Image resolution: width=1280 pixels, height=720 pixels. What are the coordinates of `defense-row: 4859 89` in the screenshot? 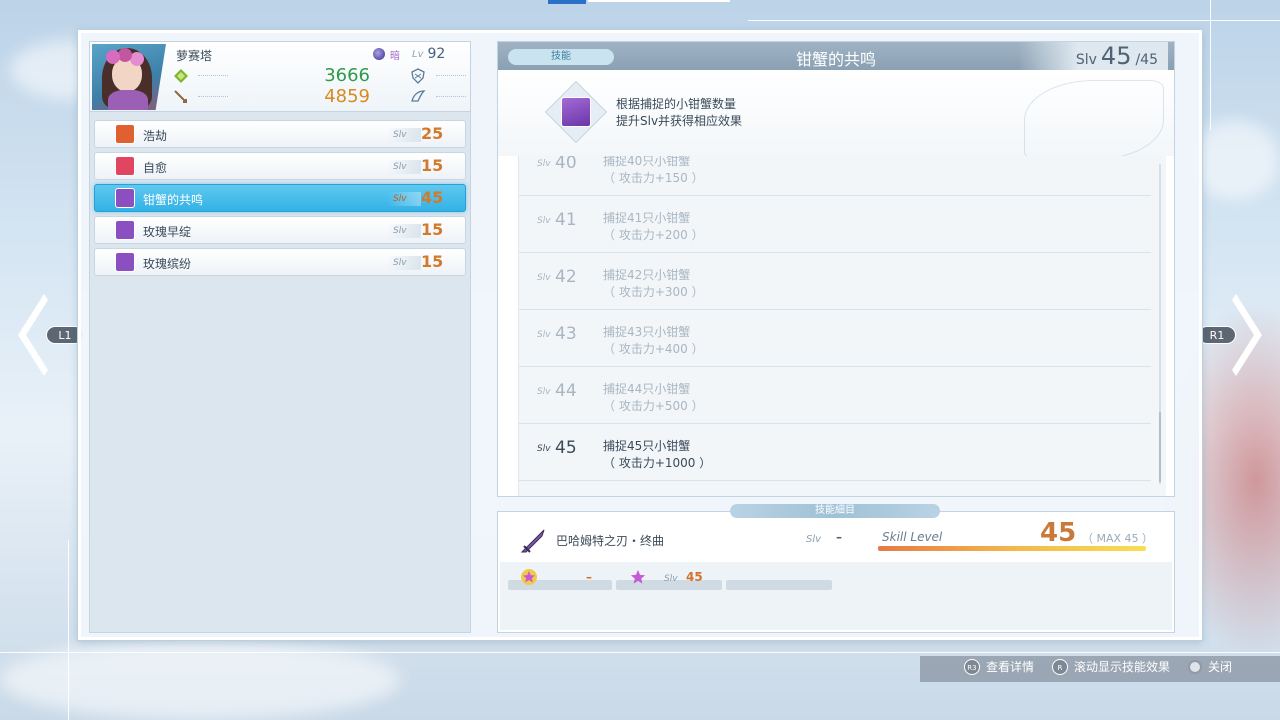 It's located at (360, 96).